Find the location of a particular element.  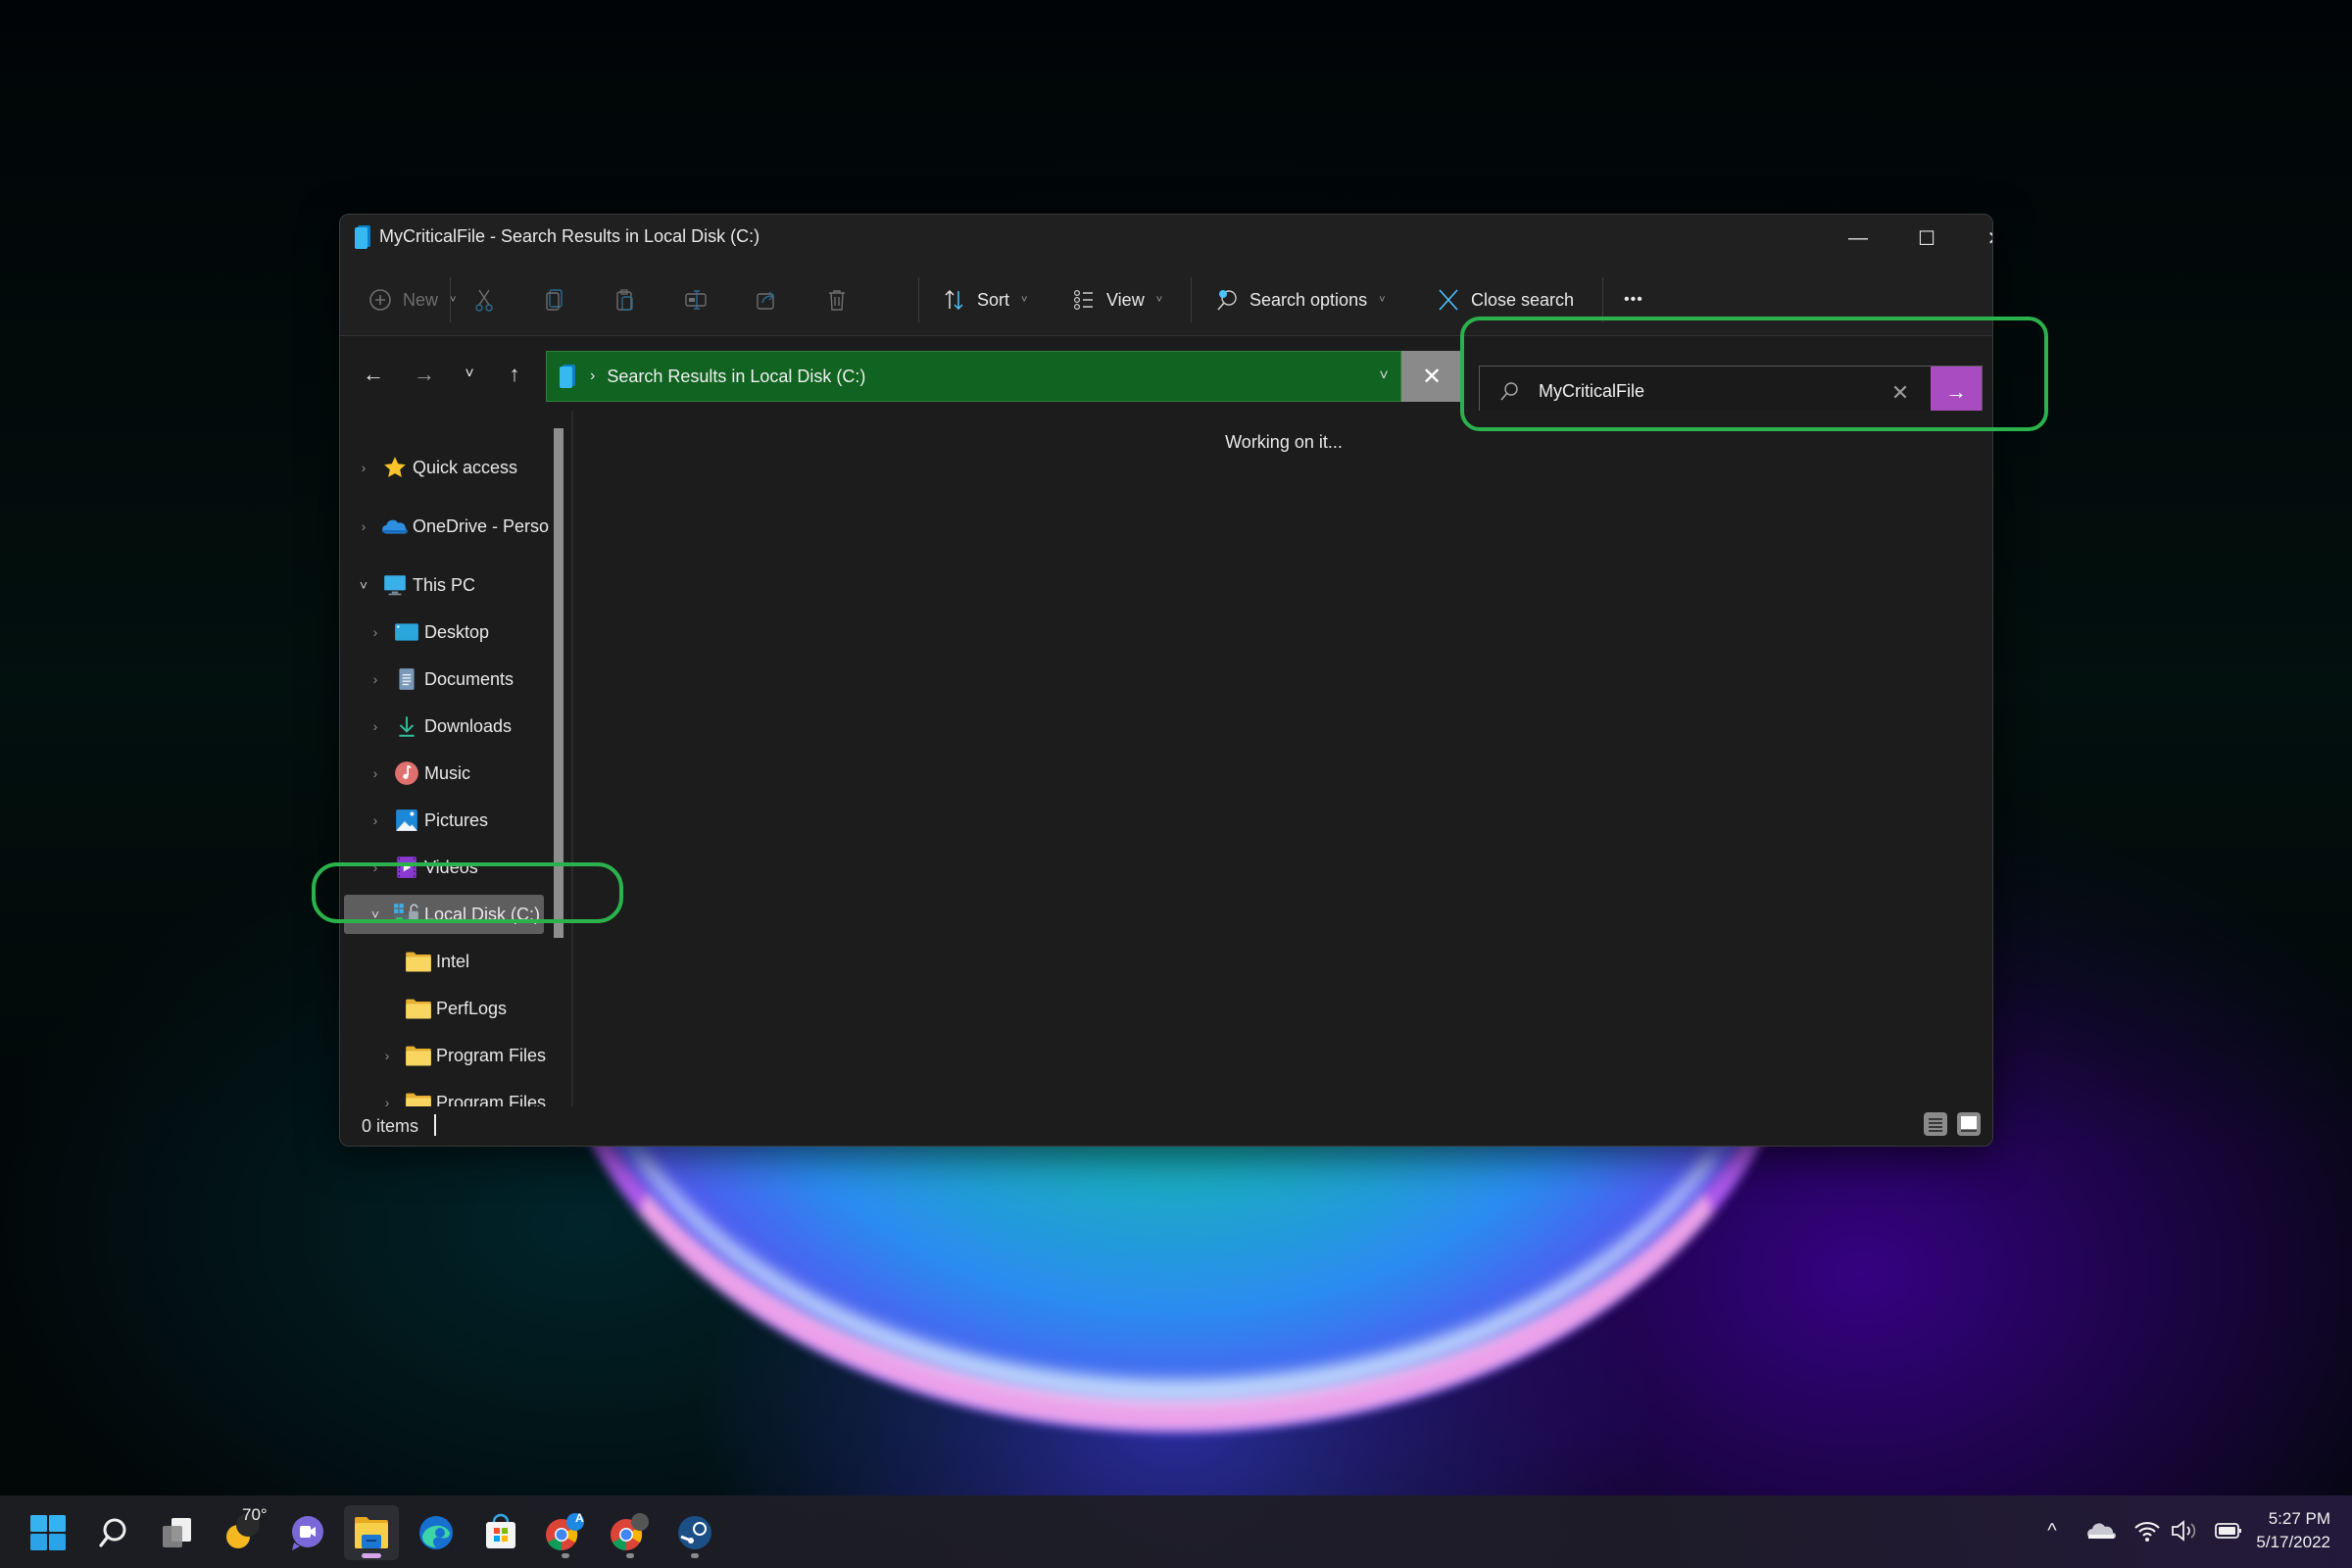

breadcrumb-chevron-icon: › is located at coordinates (592, 376).